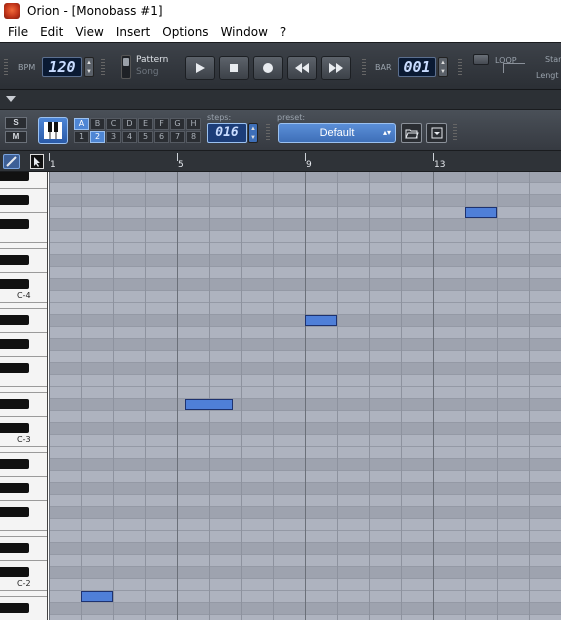 This screenshot has width=561, height=620. Describe the element at coordinates (227, 133) in the screenshot. I see `steps-display: 016` at that location.